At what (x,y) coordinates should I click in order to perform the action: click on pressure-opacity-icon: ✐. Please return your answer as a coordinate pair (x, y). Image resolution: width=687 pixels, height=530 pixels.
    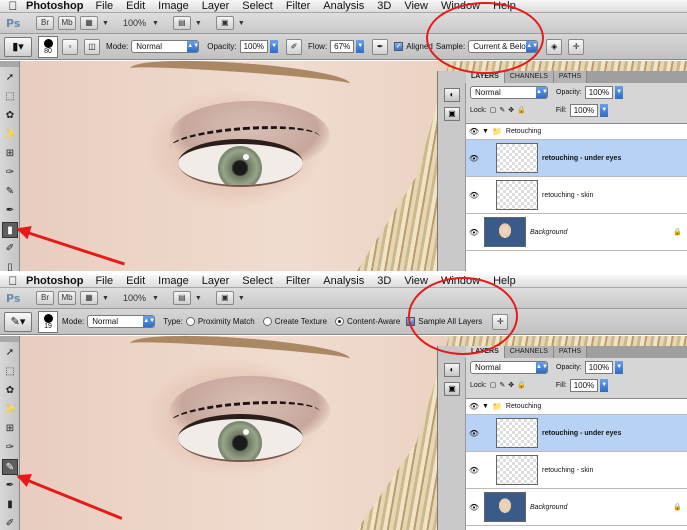
    Looking at the image, I should click on (294, 46).